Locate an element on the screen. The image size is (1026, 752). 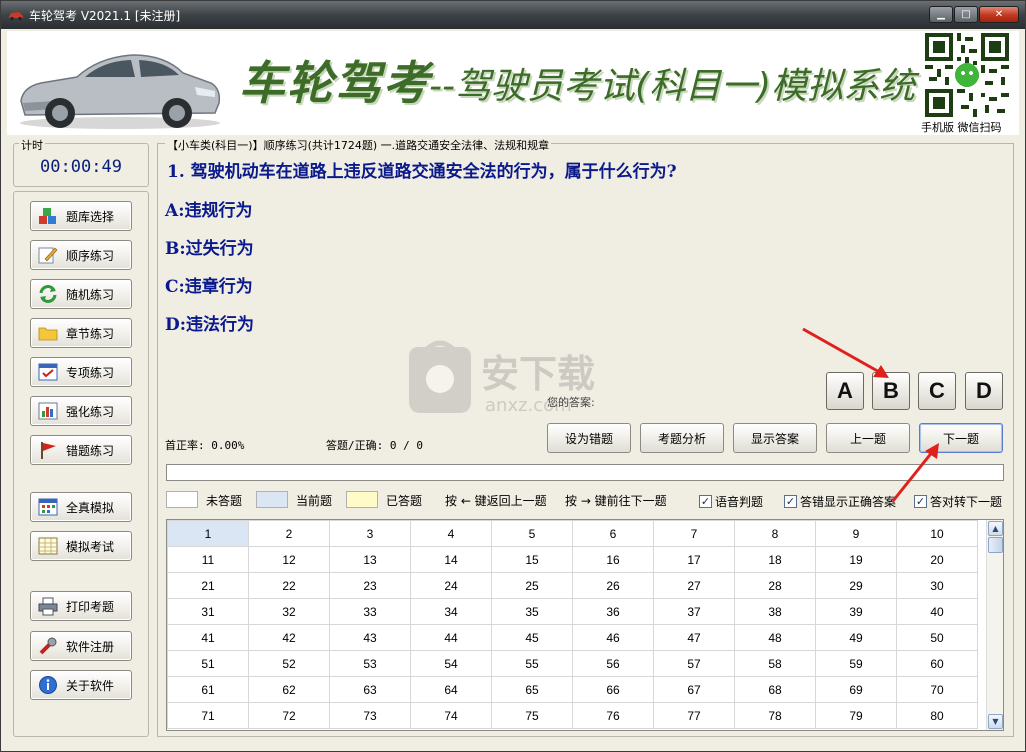
answer-c-button: C is located at coordinates (937, 391).